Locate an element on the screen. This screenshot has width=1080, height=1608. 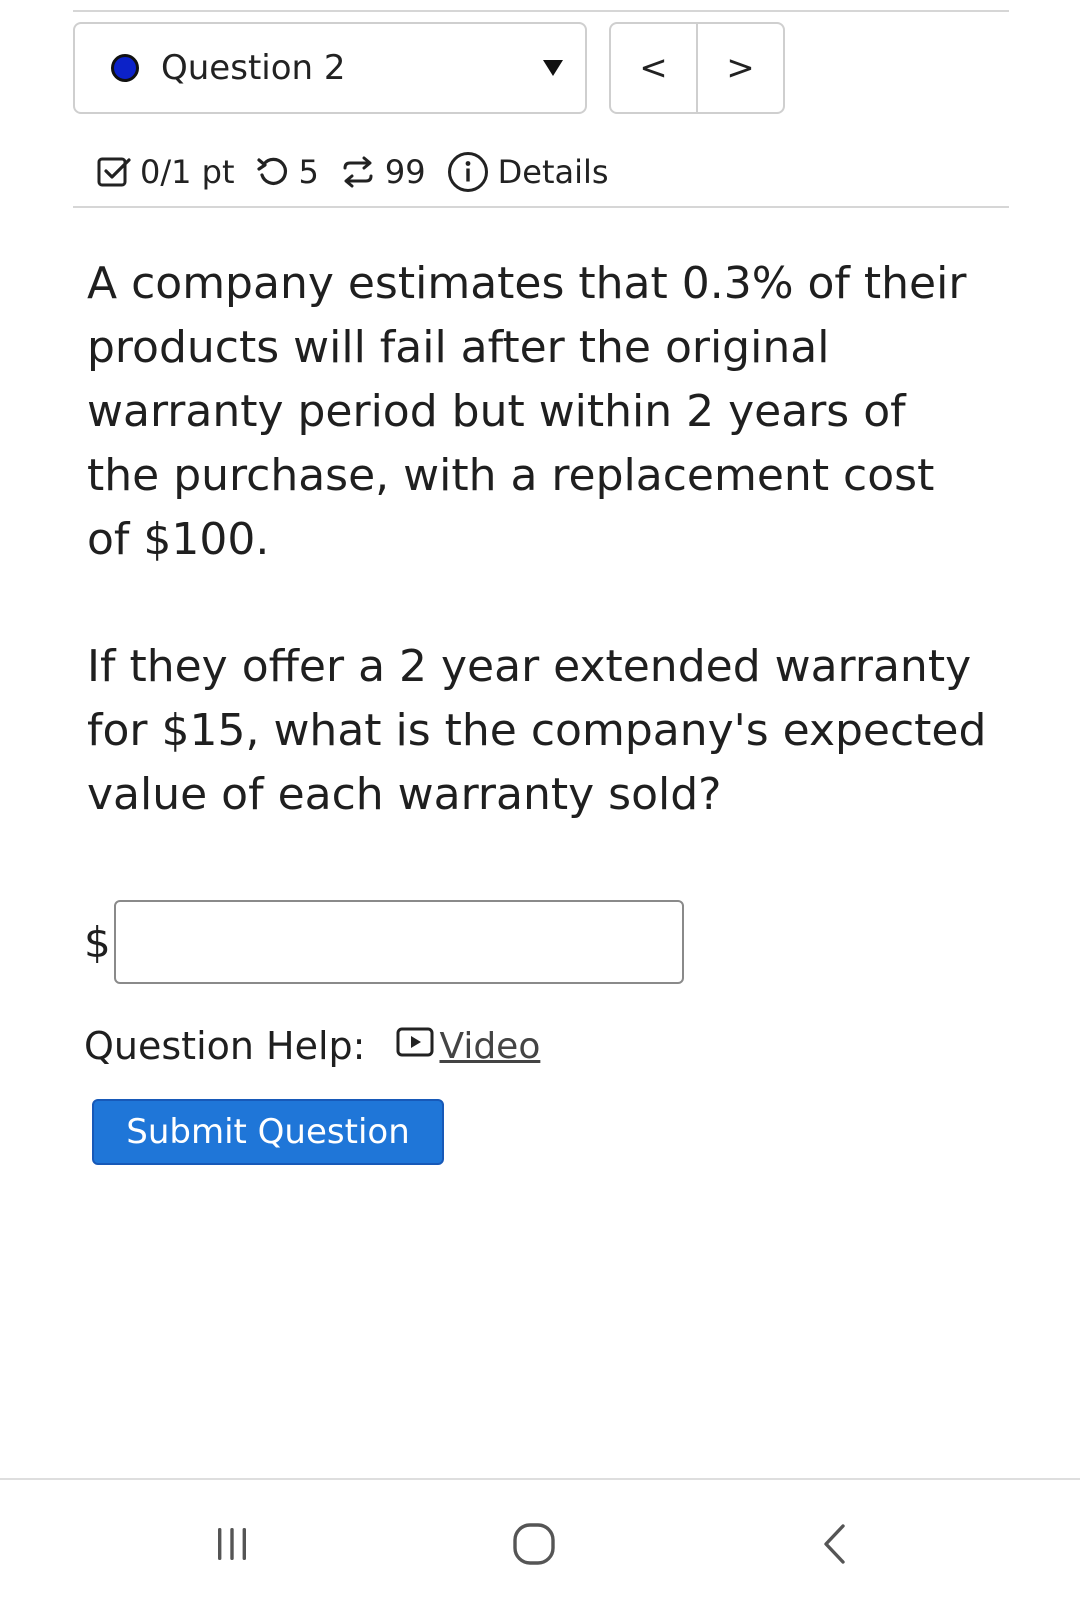
next-question-button: > is located at coordinates (740, 68).